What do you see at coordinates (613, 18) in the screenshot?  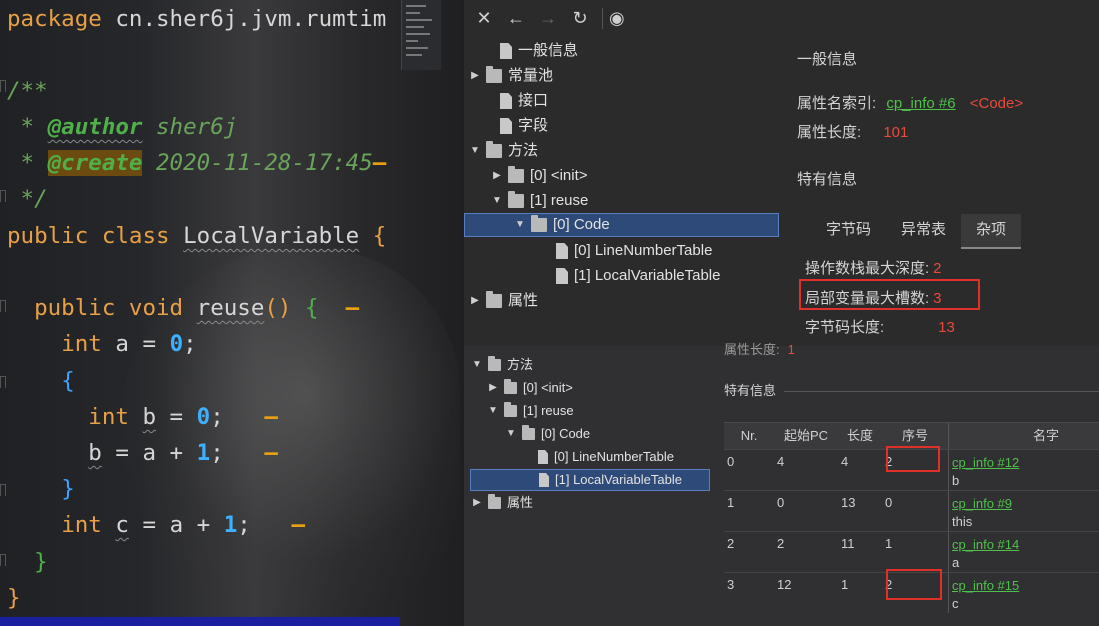 I see `globe-icon: ◉` at bounding box center [613, 18].